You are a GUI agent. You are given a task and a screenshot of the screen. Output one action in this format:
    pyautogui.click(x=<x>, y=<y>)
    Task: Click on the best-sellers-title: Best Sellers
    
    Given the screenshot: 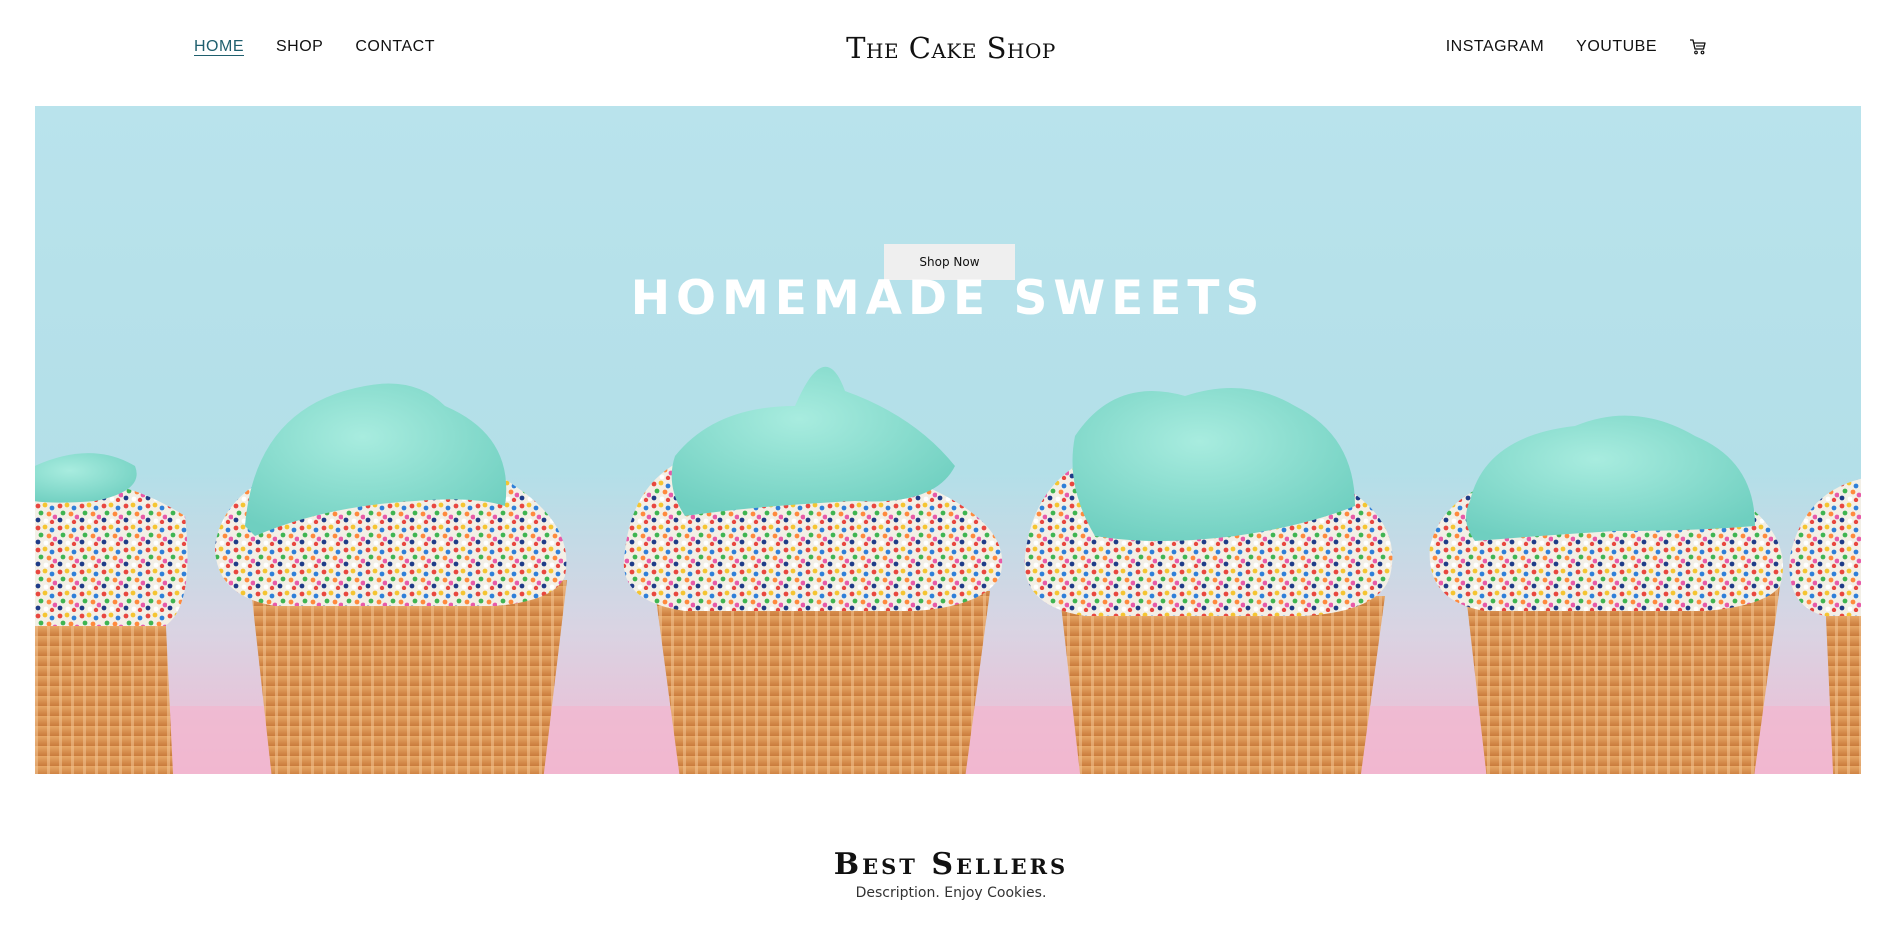 What is the action you would take?
    pyautogui.click(x=951, y=864)
    